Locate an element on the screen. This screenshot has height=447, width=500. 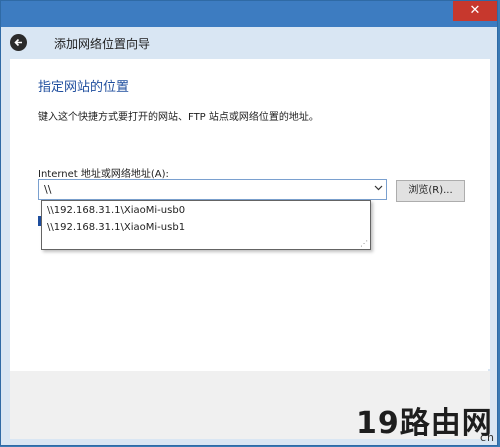
resize-grip-icon: ⋰ is located at coordinates (364, 243).